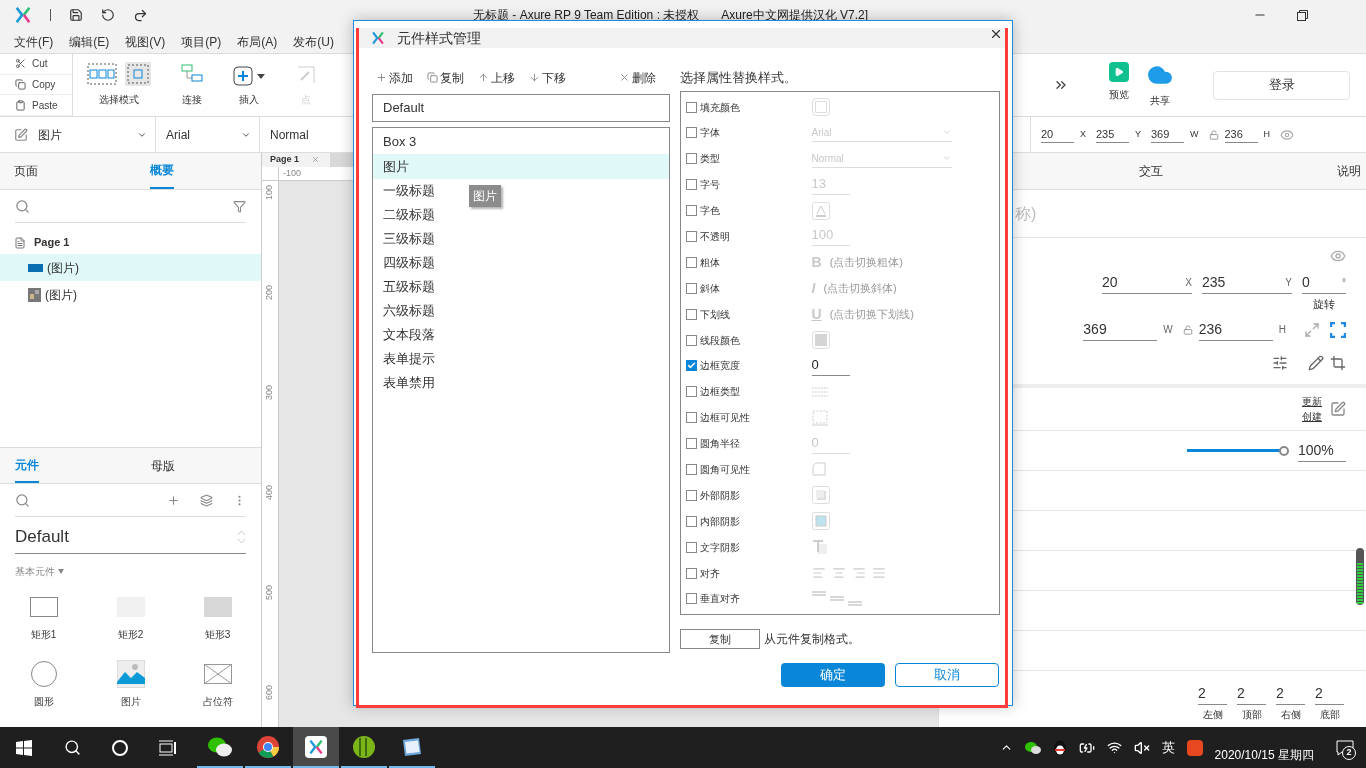  What do you see at coordinates (239, 206) in the screenshot?
I see `filter-icon` at bounding box center [239, 206].